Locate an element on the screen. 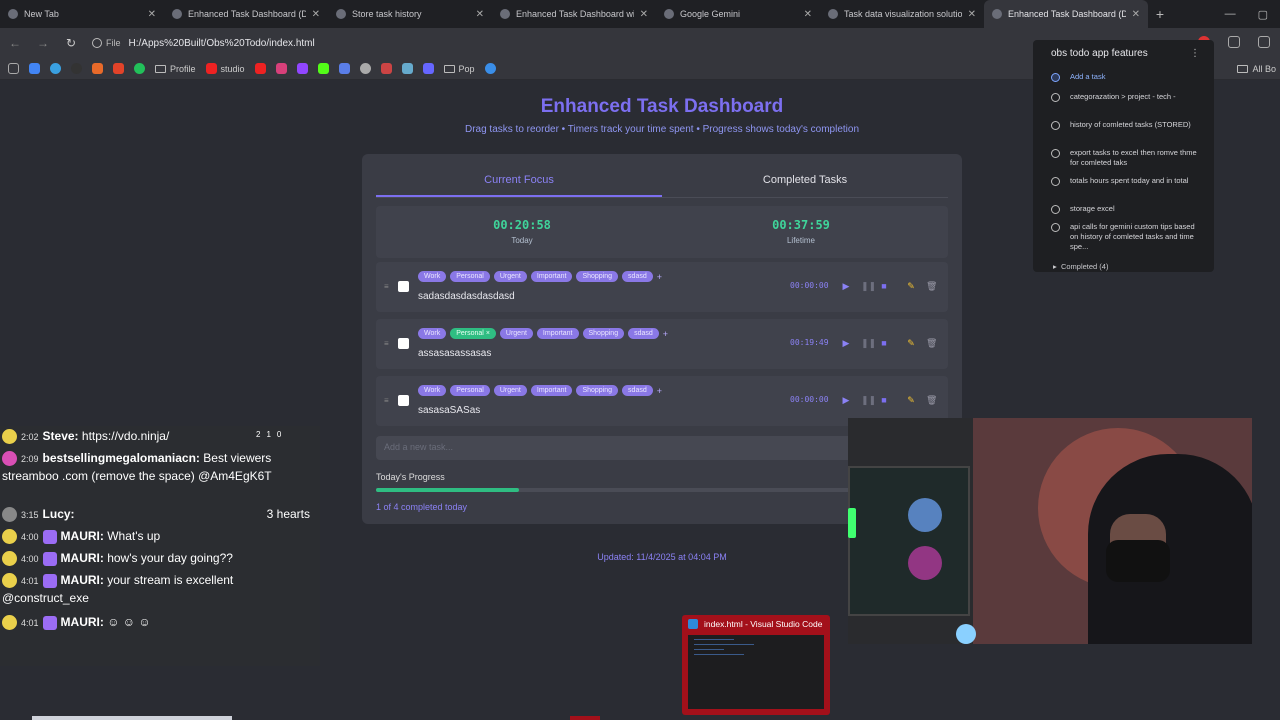  new-tab-button: + is located at coordinates (1160, 14).